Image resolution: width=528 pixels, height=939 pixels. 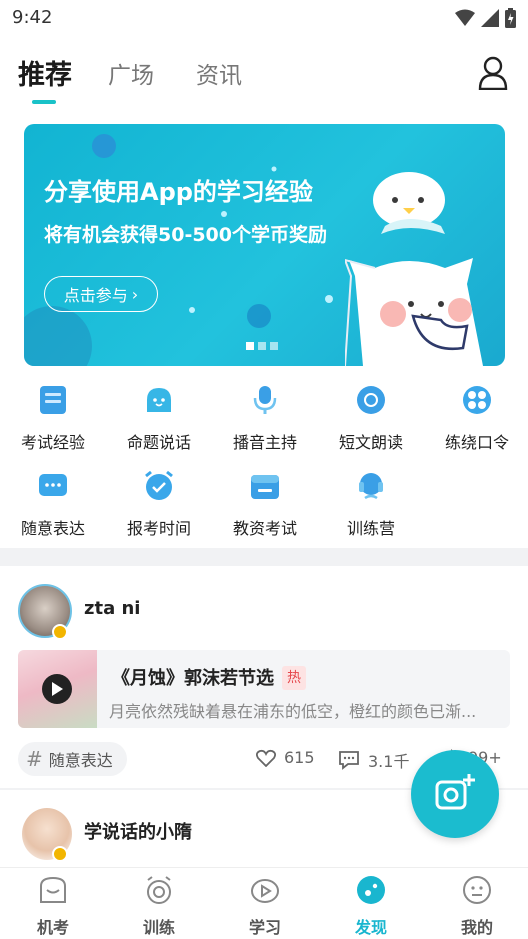 I want to click on banner-pagination, so click(x=262, y=346).